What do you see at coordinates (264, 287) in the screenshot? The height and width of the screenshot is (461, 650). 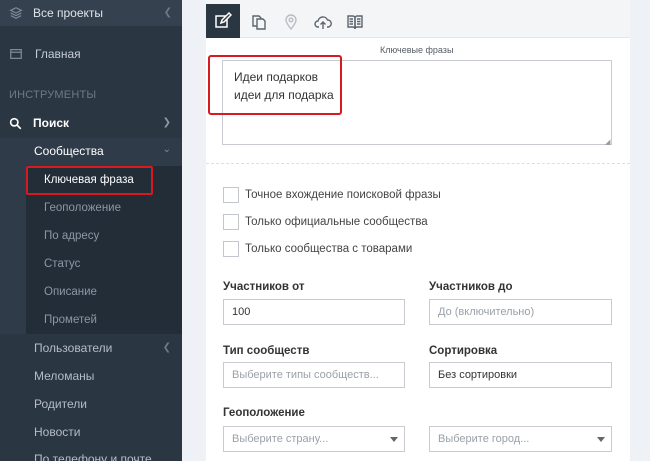 I see `members-from-label: Участников от` at bounding box center [264, 287].